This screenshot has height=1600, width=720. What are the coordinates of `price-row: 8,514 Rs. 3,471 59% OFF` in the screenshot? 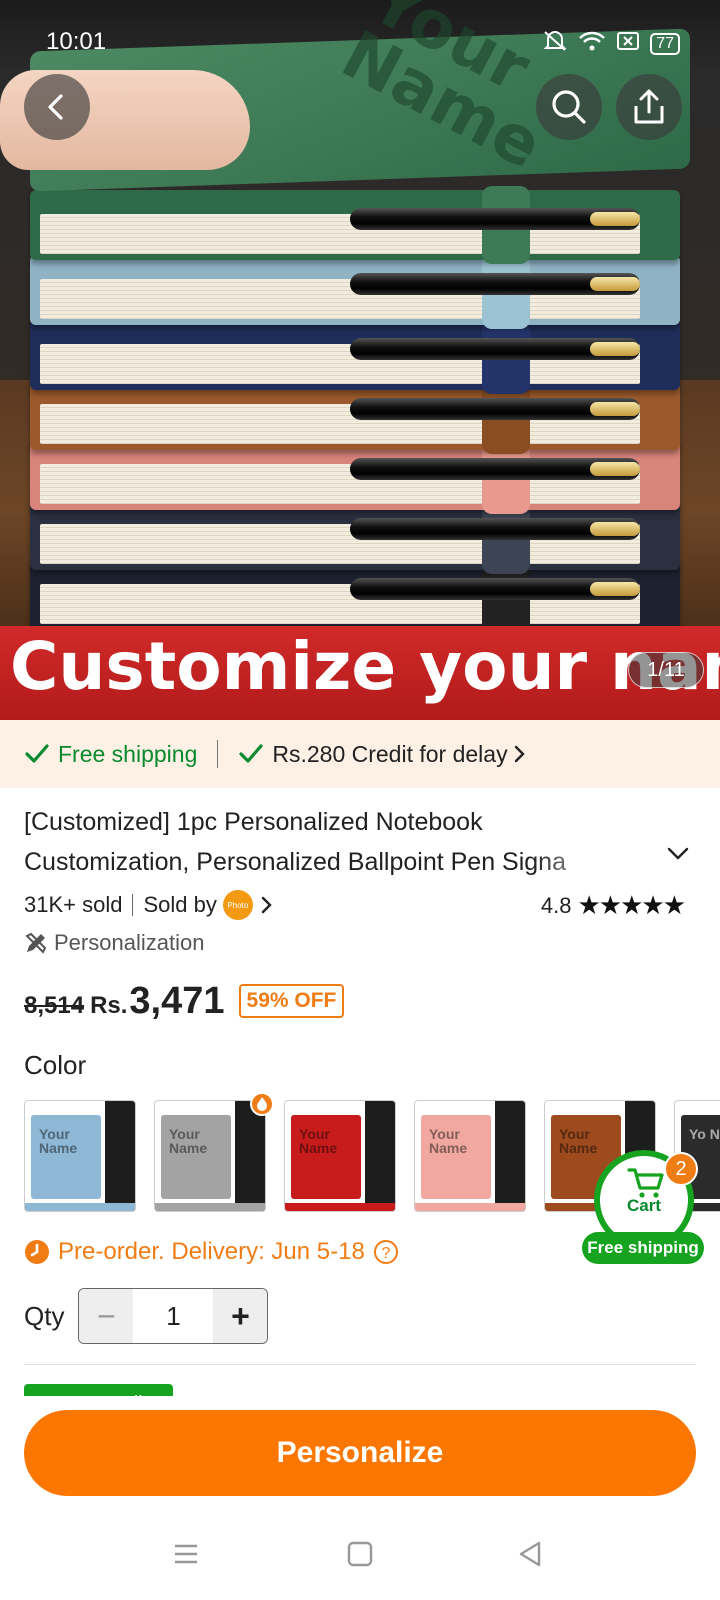 It's located at (184, 1002).